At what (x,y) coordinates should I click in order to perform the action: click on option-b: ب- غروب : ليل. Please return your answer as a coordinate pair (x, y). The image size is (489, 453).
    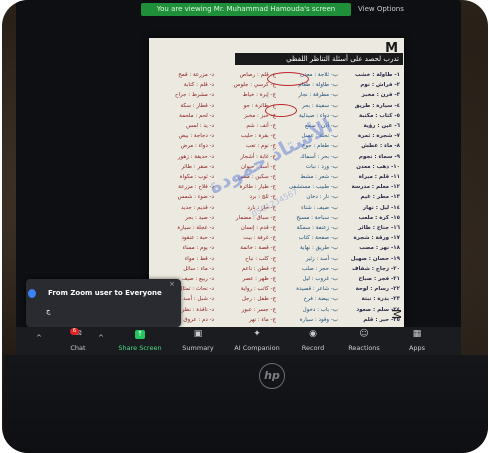
    Looking at the image, I should click on (320, 279).